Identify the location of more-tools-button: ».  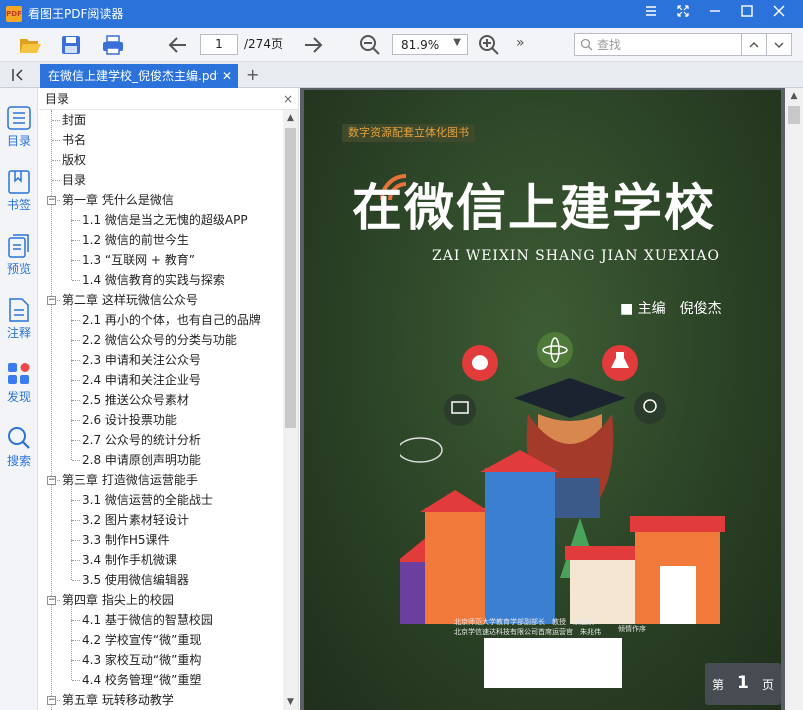
(520, 43).